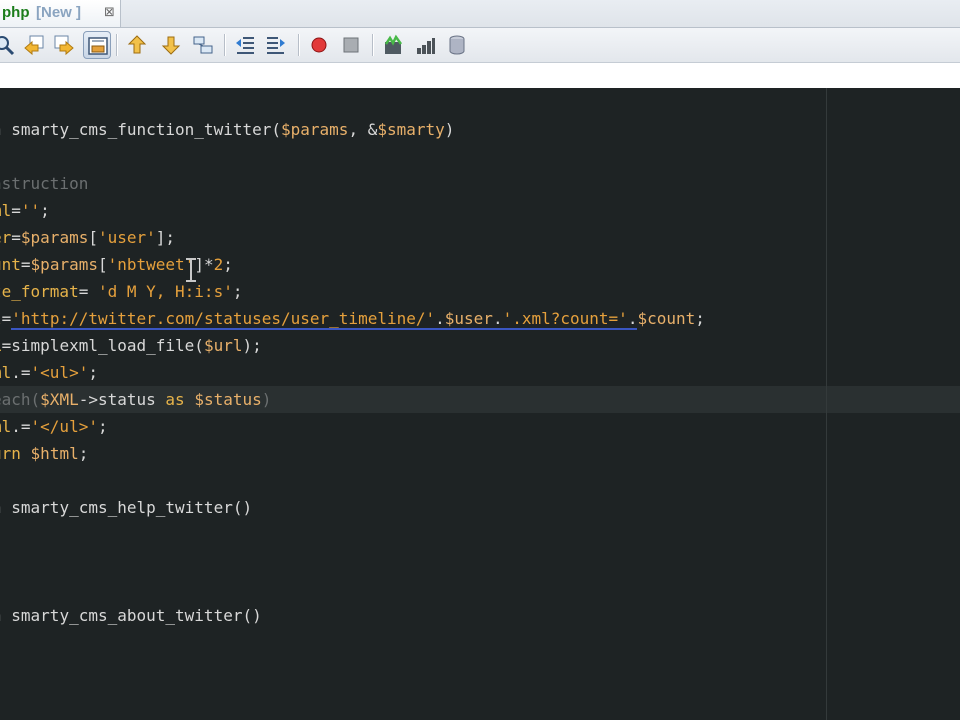 The width and height of the screenshot is (960, 720). What do you see at coordinates (16, 12) in the screenshot?
I see `tab-file-label: php` at bounding box center [16, 12].